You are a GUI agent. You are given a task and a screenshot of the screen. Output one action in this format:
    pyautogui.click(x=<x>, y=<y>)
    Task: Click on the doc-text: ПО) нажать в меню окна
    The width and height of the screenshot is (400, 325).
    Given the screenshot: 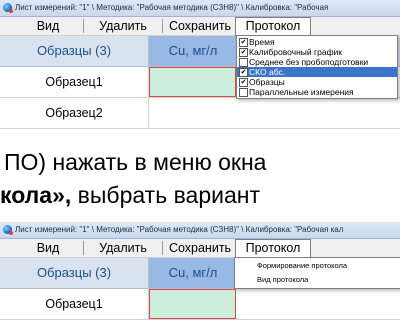 What is the action you would take?
    pyautogui.click(x=135, y=162)
    